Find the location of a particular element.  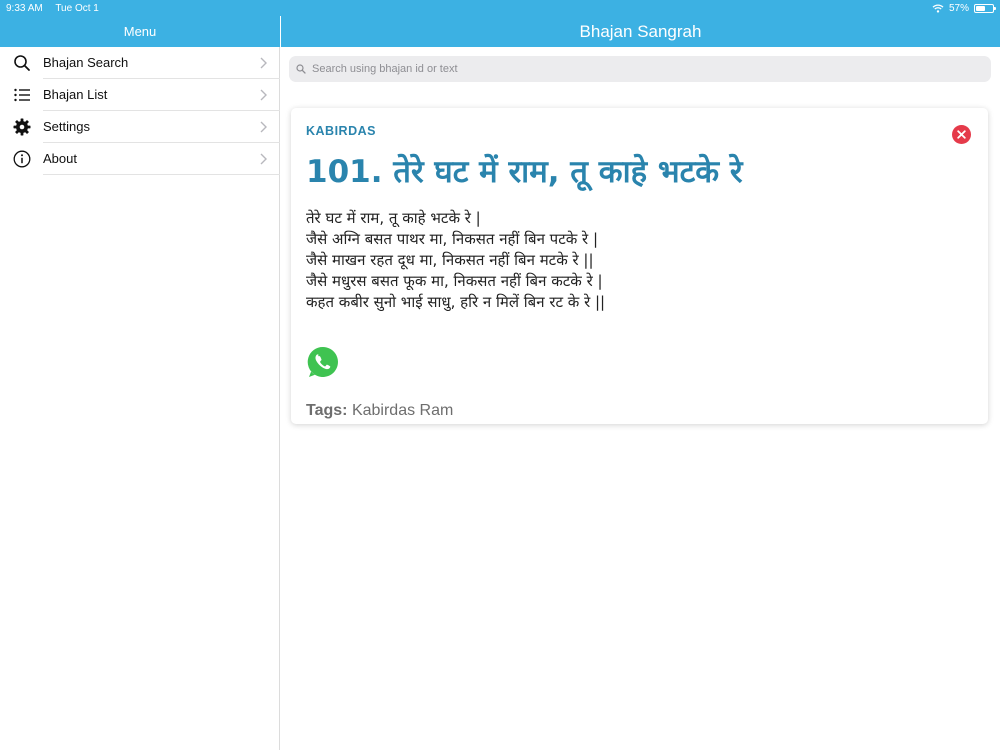

sidebar-item-bhajan-search: Bhajan Search is located at coordinates (140, 63).